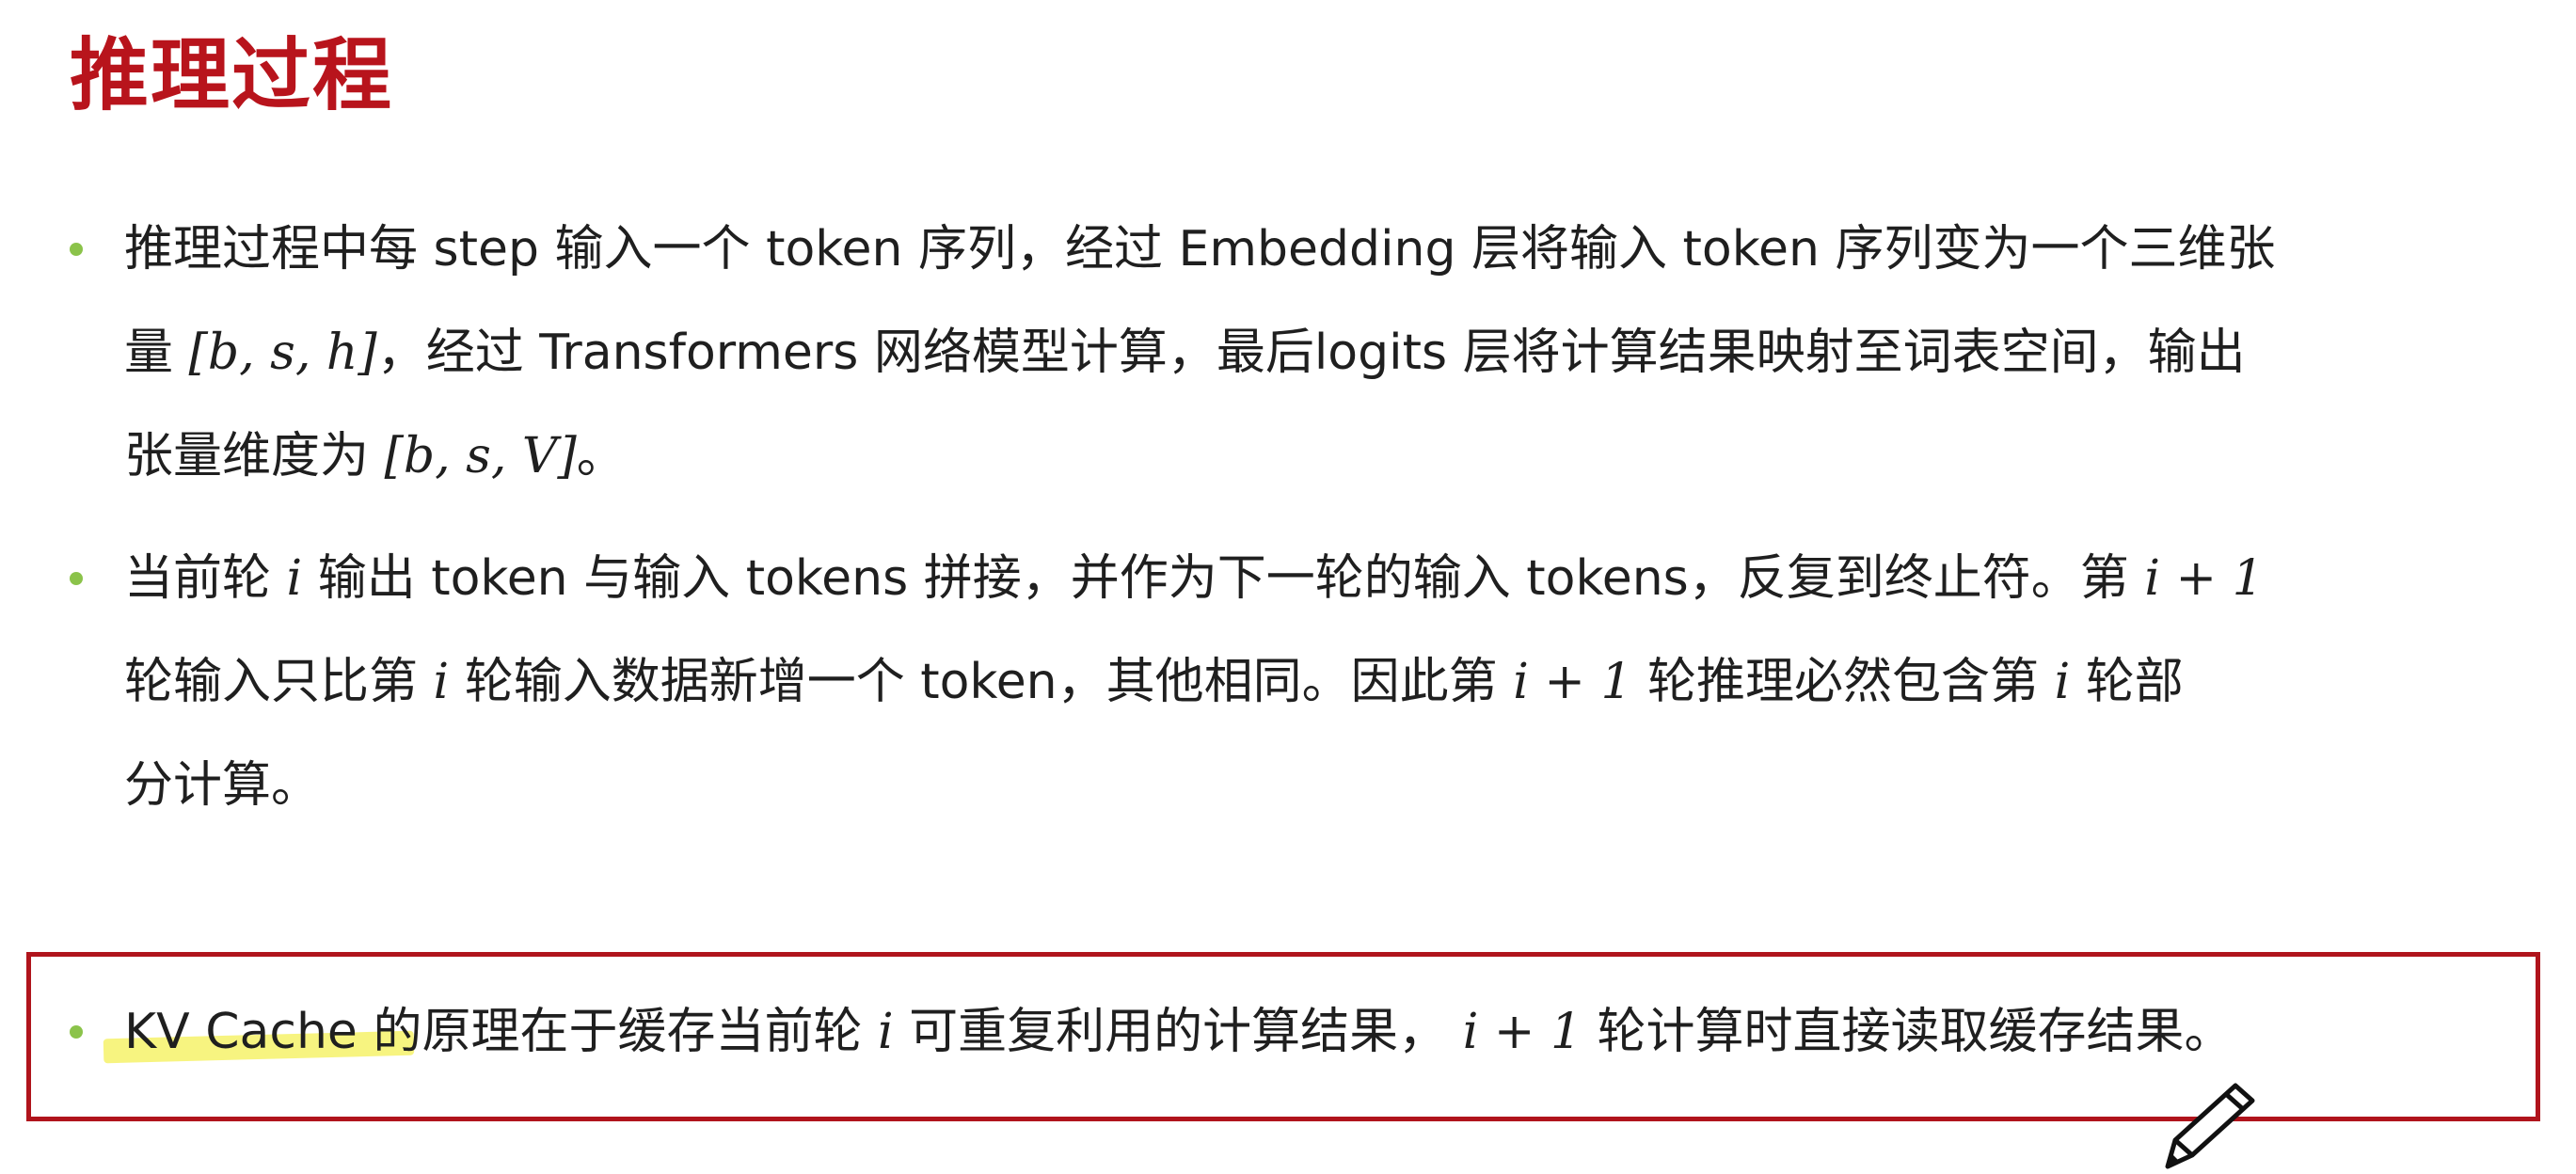 The width and height of the screenshot is (2576, 1174). What do you see at coordinates (255, 456) in the screenshot?
I see `text: 张量维度为` at bounding box center [255, 456].